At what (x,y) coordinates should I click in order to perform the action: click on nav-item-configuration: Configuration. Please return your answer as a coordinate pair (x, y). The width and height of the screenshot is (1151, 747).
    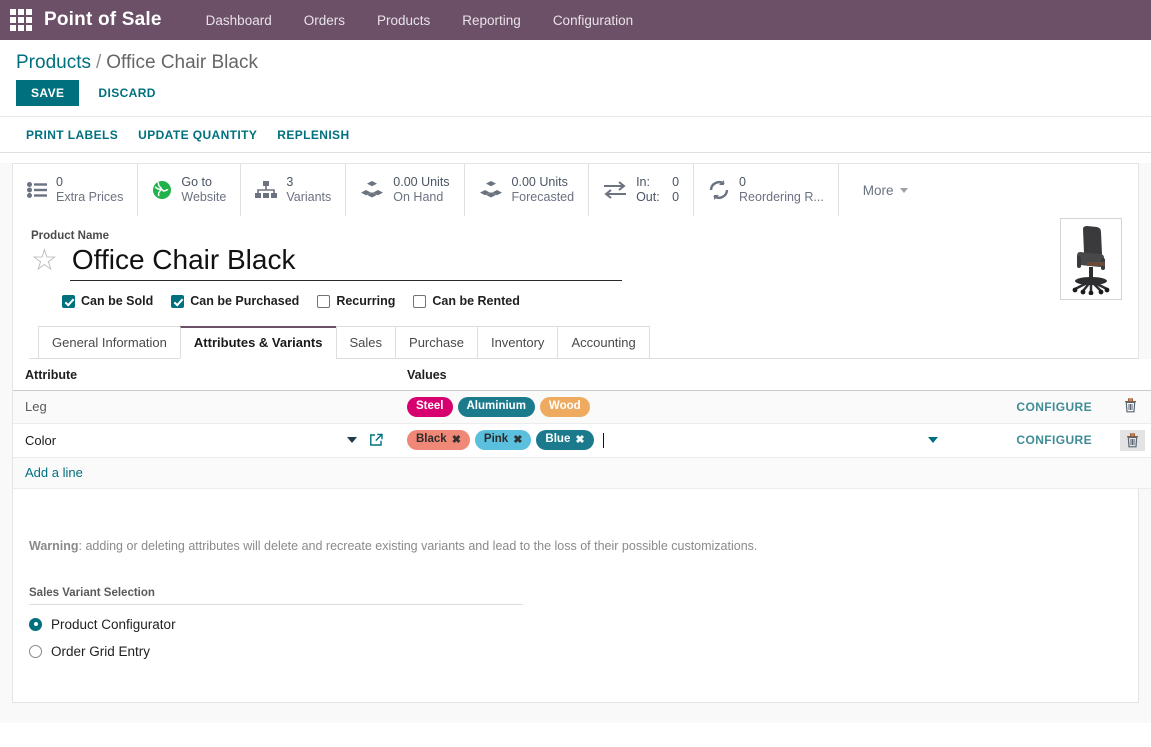
    Looking at the image, I should click on (593, 20).